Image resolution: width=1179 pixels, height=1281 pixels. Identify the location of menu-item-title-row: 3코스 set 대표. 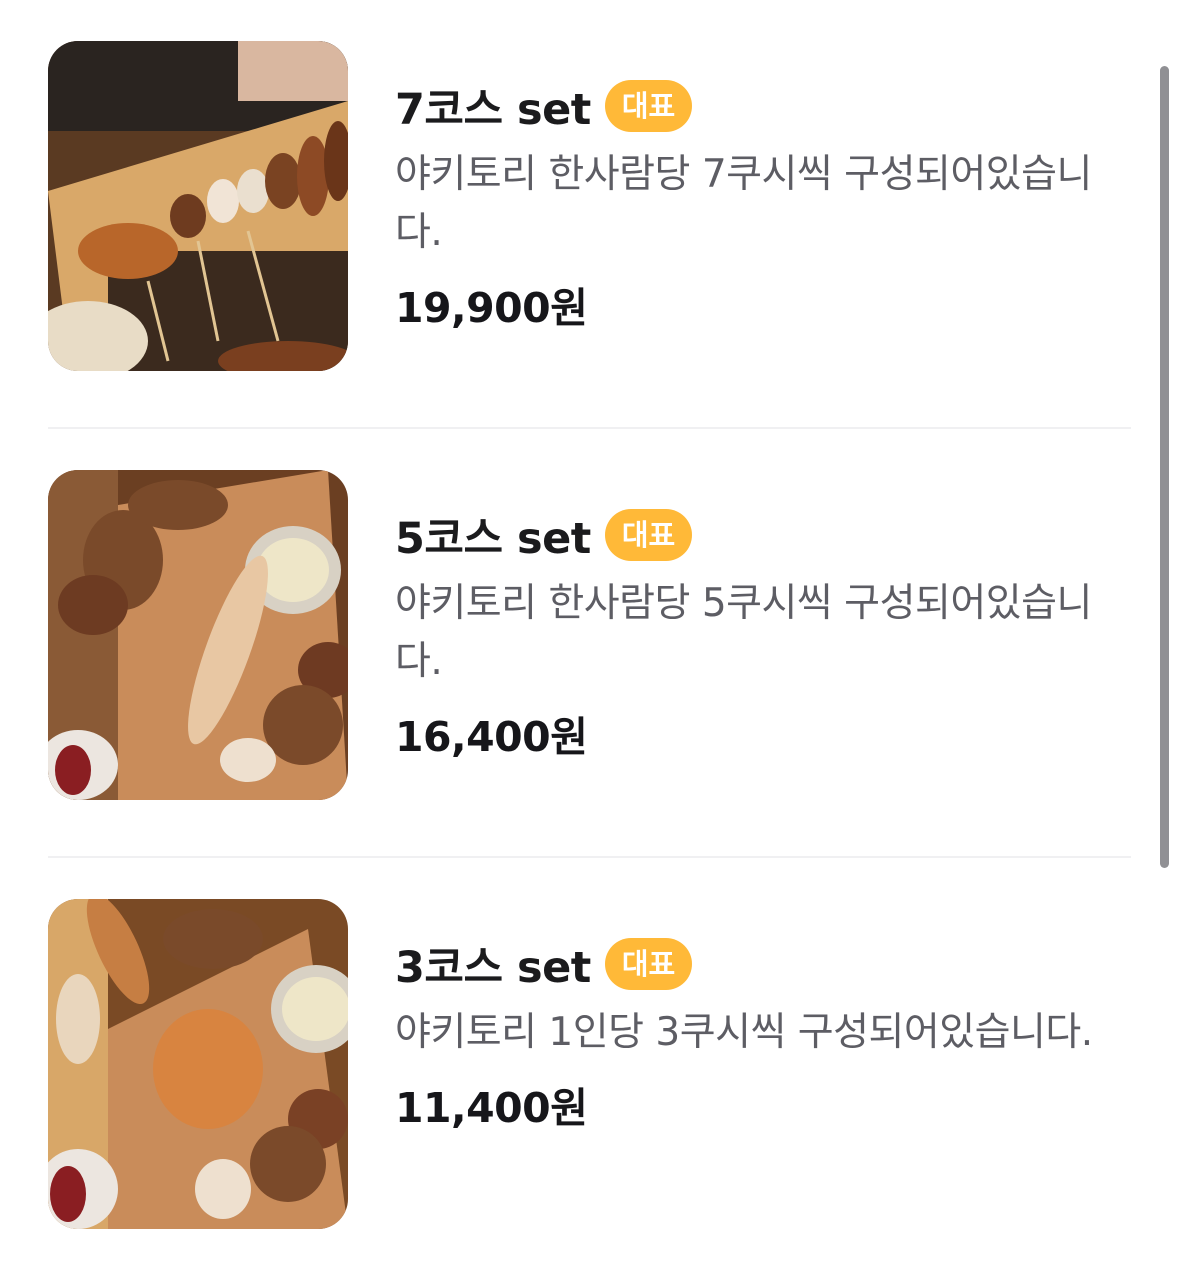
(755, 964).